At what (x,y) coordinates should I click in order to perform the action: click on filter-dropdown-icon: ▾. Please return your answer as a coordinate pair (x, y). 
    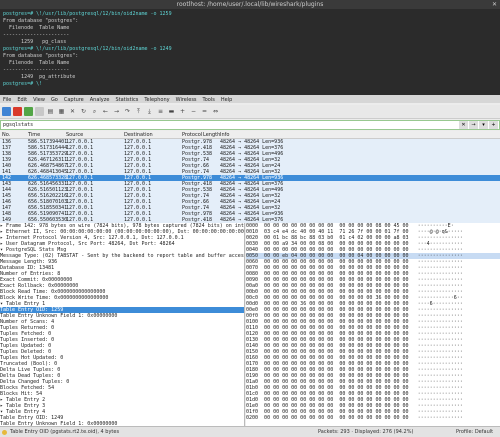
    Looking at the image, I should click on (483, 125).